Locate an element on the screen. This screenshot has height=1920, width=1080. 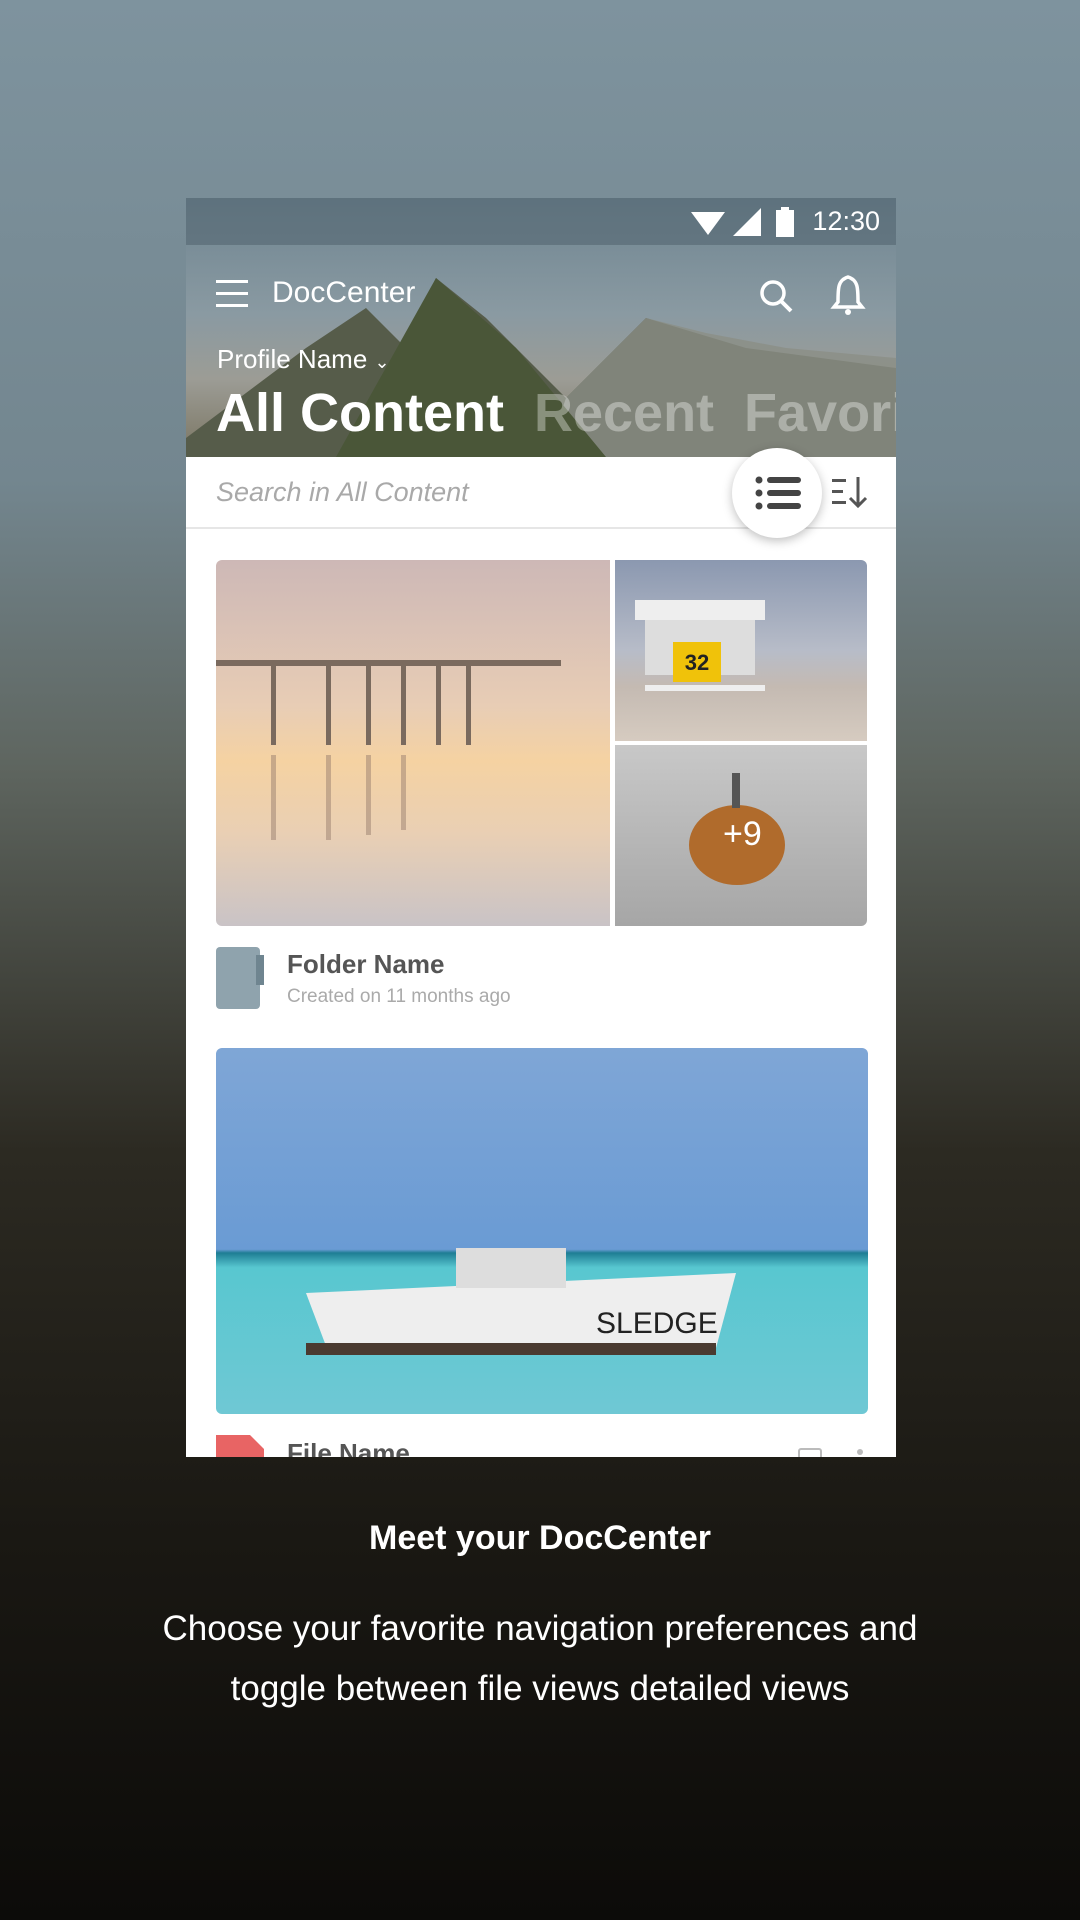
wifi-icon is located at coordinates (708, 223).